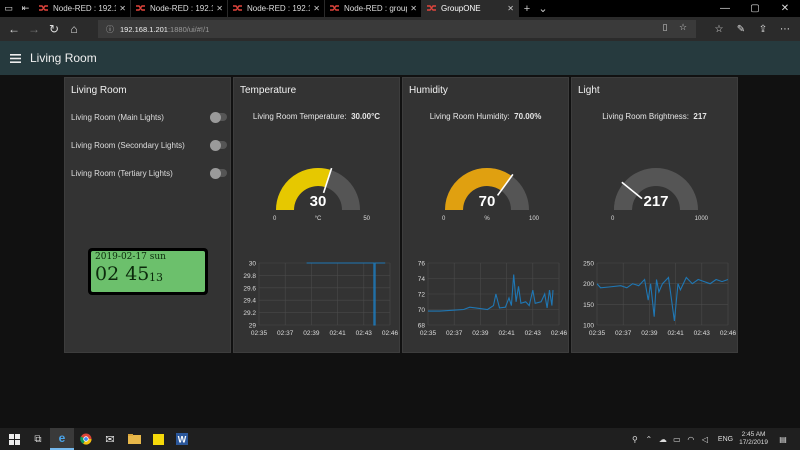  I want to click on y-tick-label: 70, so click(422, 310).